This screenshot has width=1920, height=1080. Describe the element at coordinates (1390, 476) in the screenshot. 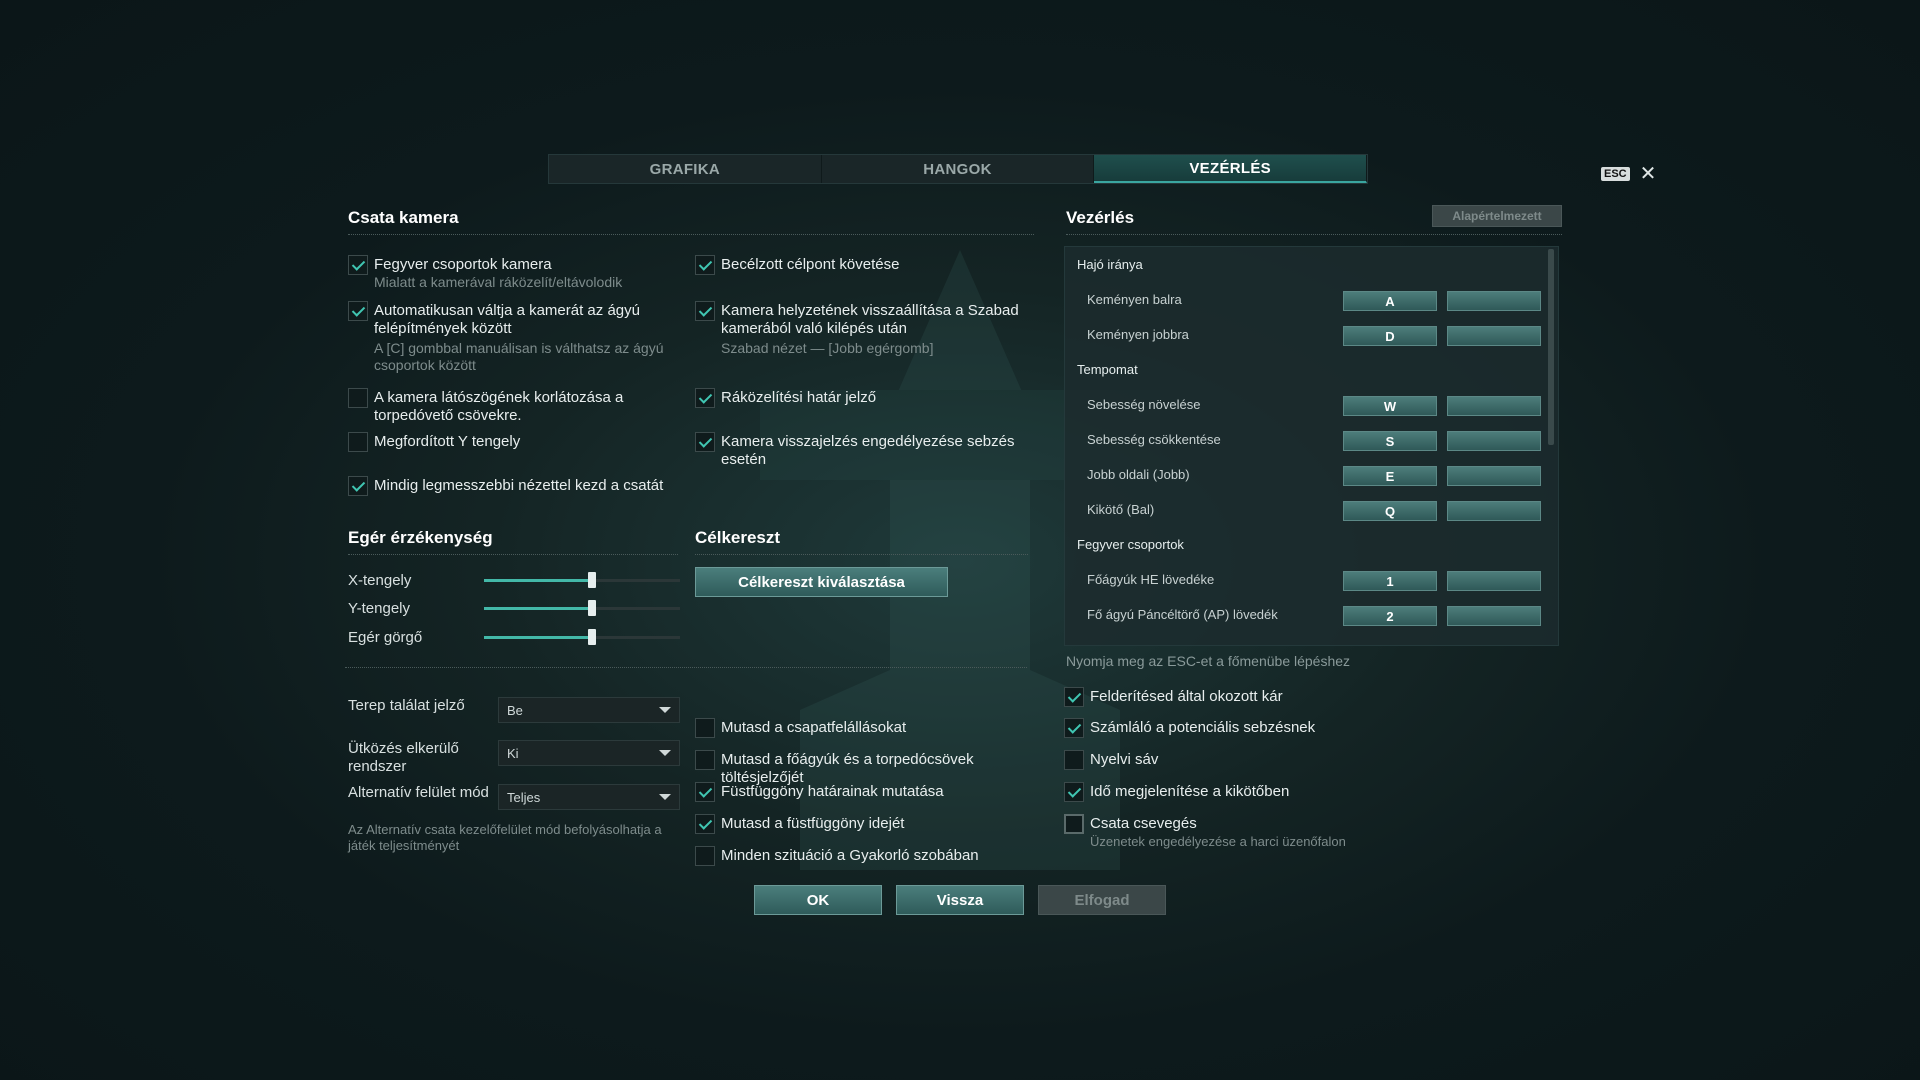

I see `binding-key-primary: E` at that location.